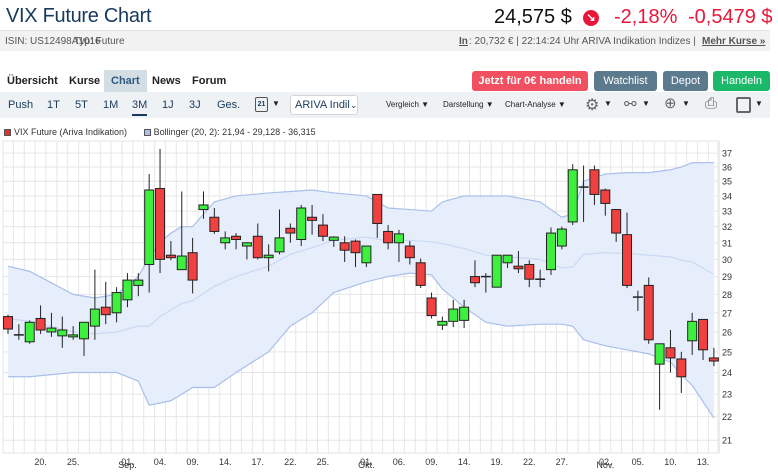 The height and width of the screenshot is (473, 778). What do you see at coordinates (727, 167) in the screenshot?
I see `y-tick-label: 36` at bounding box center [727, 167].